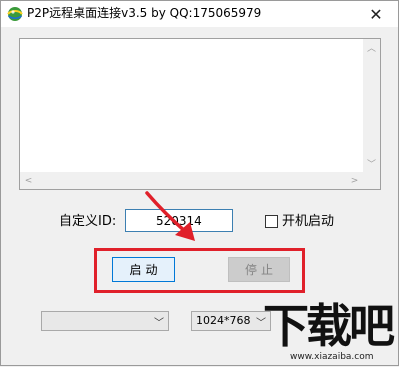 This screenshot has width=399, height=367. I want to click on close-icon: ✕, so click(376, 14).